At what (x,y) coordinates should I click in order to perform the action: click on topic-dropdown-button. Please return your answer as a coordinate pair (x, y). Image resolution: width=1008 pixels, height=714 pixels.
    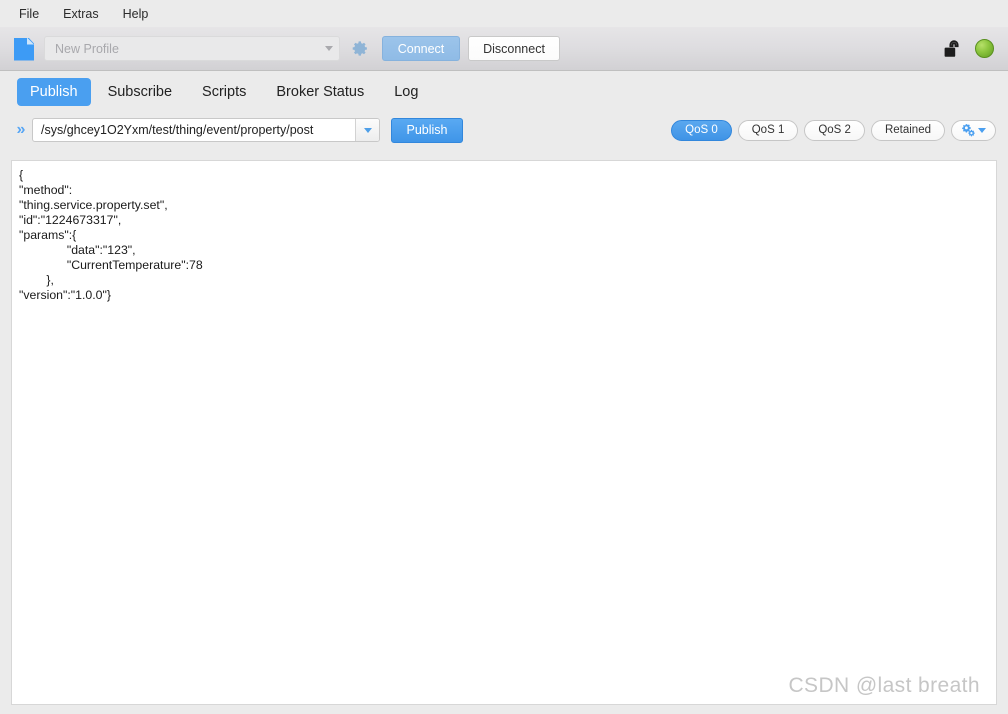
    Looking at the image, I should click on (367, 130).